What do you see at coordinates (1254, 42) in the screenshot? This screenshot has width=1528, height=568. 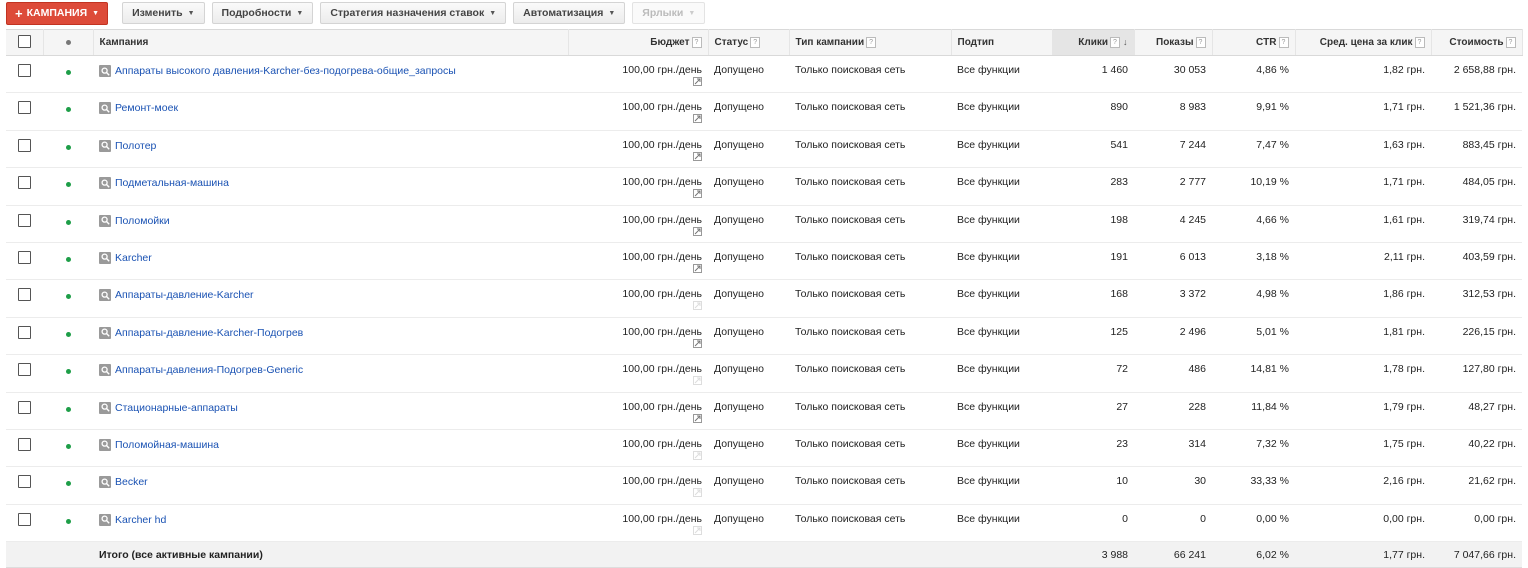 I see `col-header-ctr: CTR?` at bounding box center [1254, 42].